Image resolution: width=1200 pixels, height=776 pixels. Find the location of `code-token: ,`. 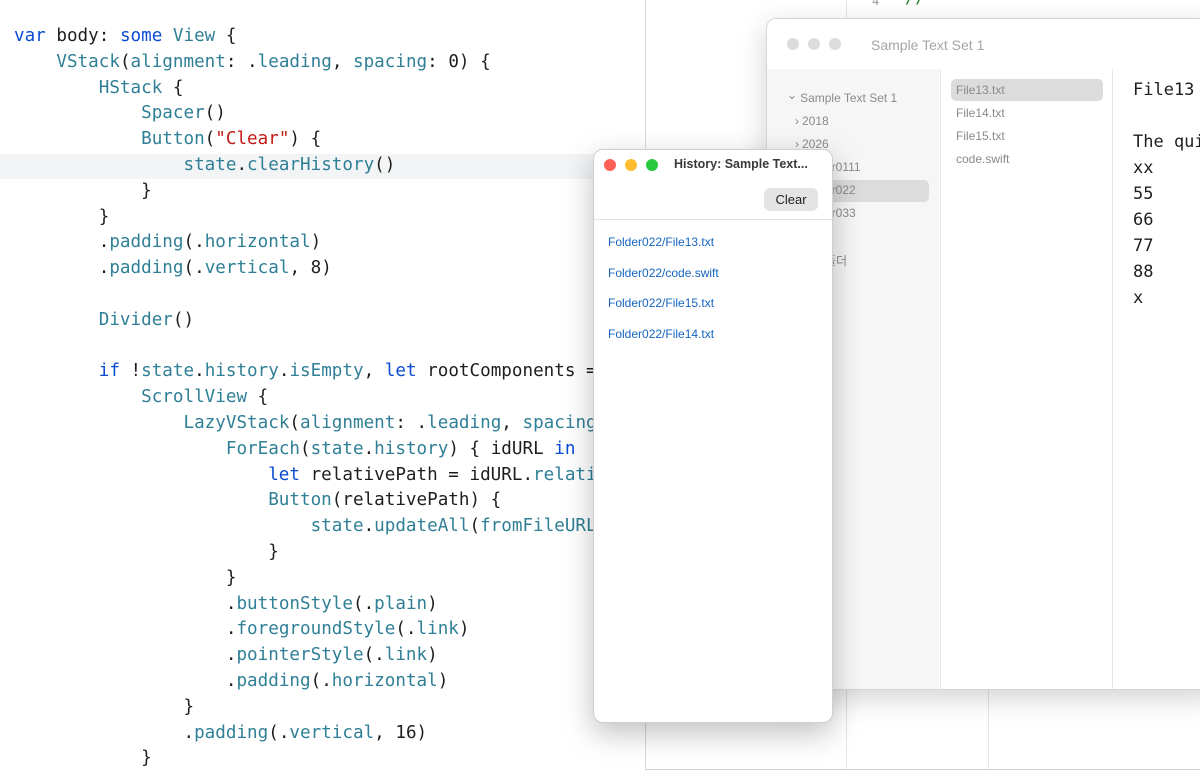

code-token: , is located at coordinates (374, 371).